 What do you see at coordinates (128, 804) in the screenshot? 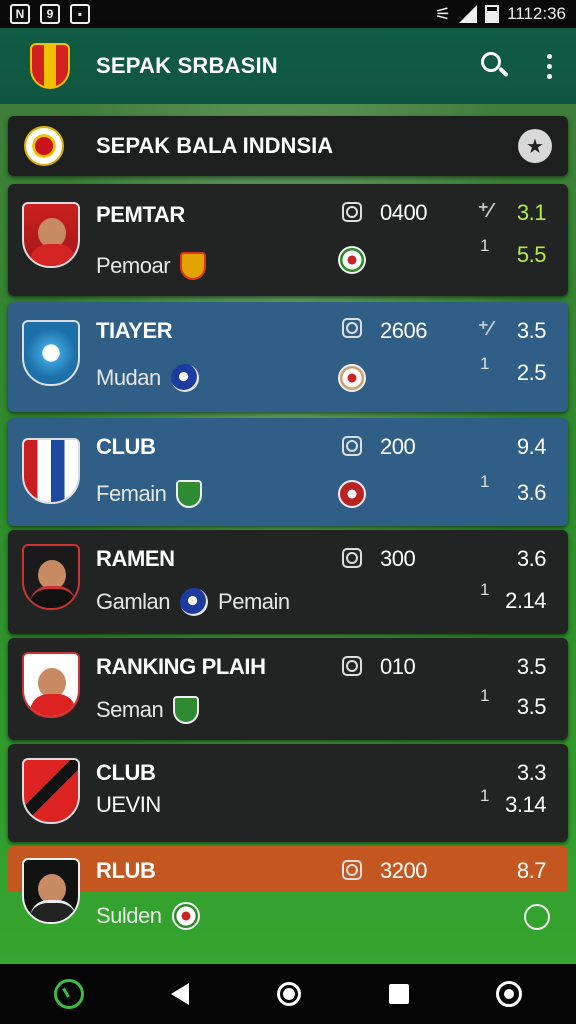
I see `row-sub: UEVIN` at bounding box center [128, 804].